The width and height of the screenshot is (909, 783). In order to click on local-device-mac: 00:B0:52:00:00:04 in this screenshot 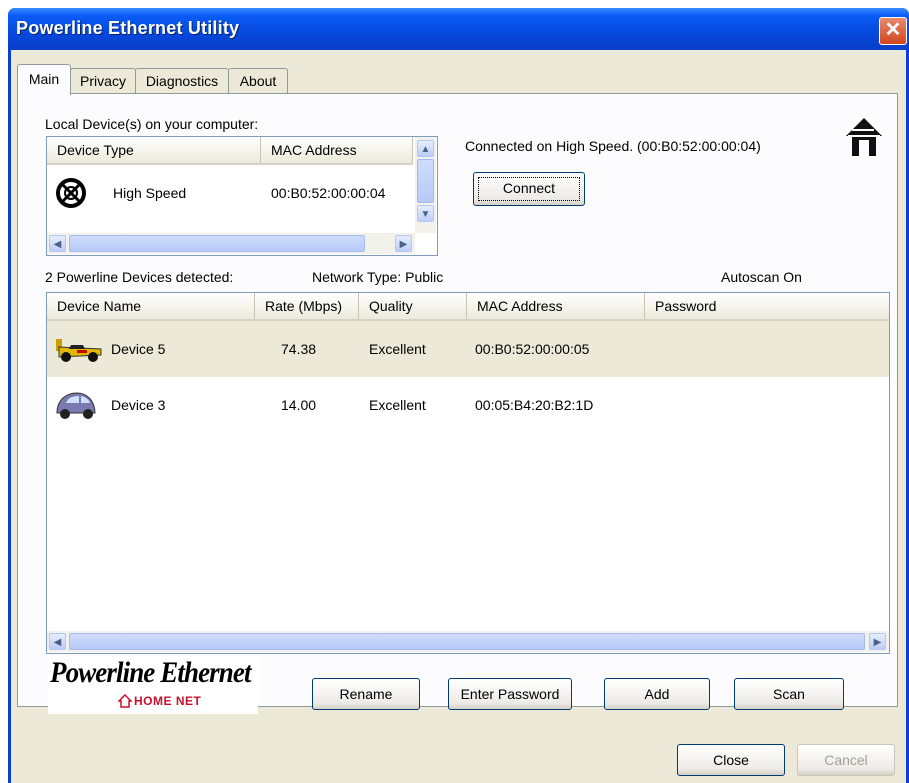, I will do `click(328, 193)`.